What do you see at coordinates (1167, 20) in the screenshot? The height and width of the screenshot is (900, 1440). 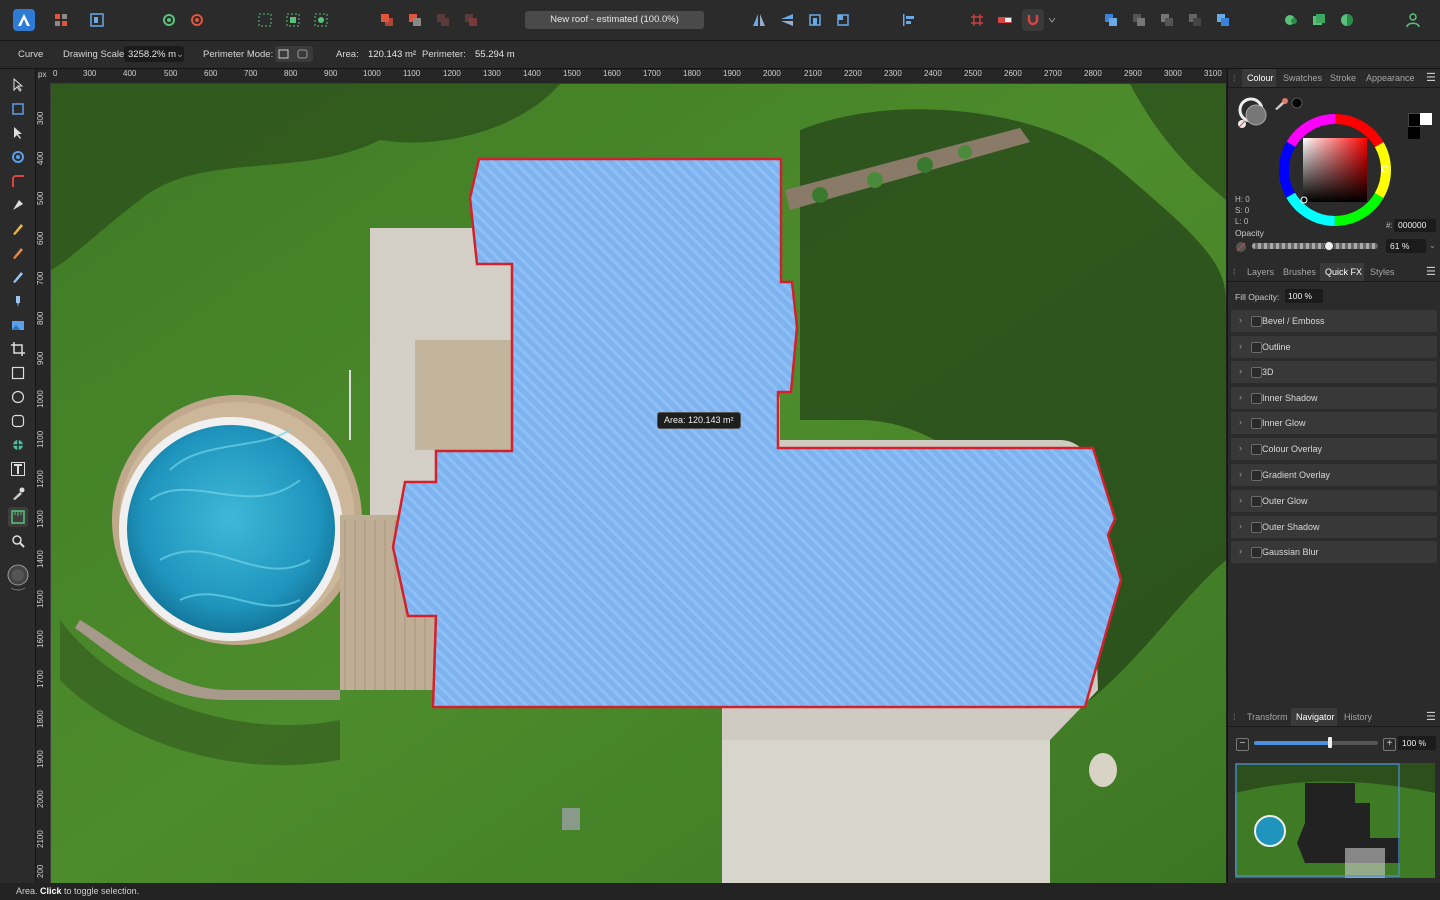 I see `arrange-backward-icon` at bounding box center [1167, 20].